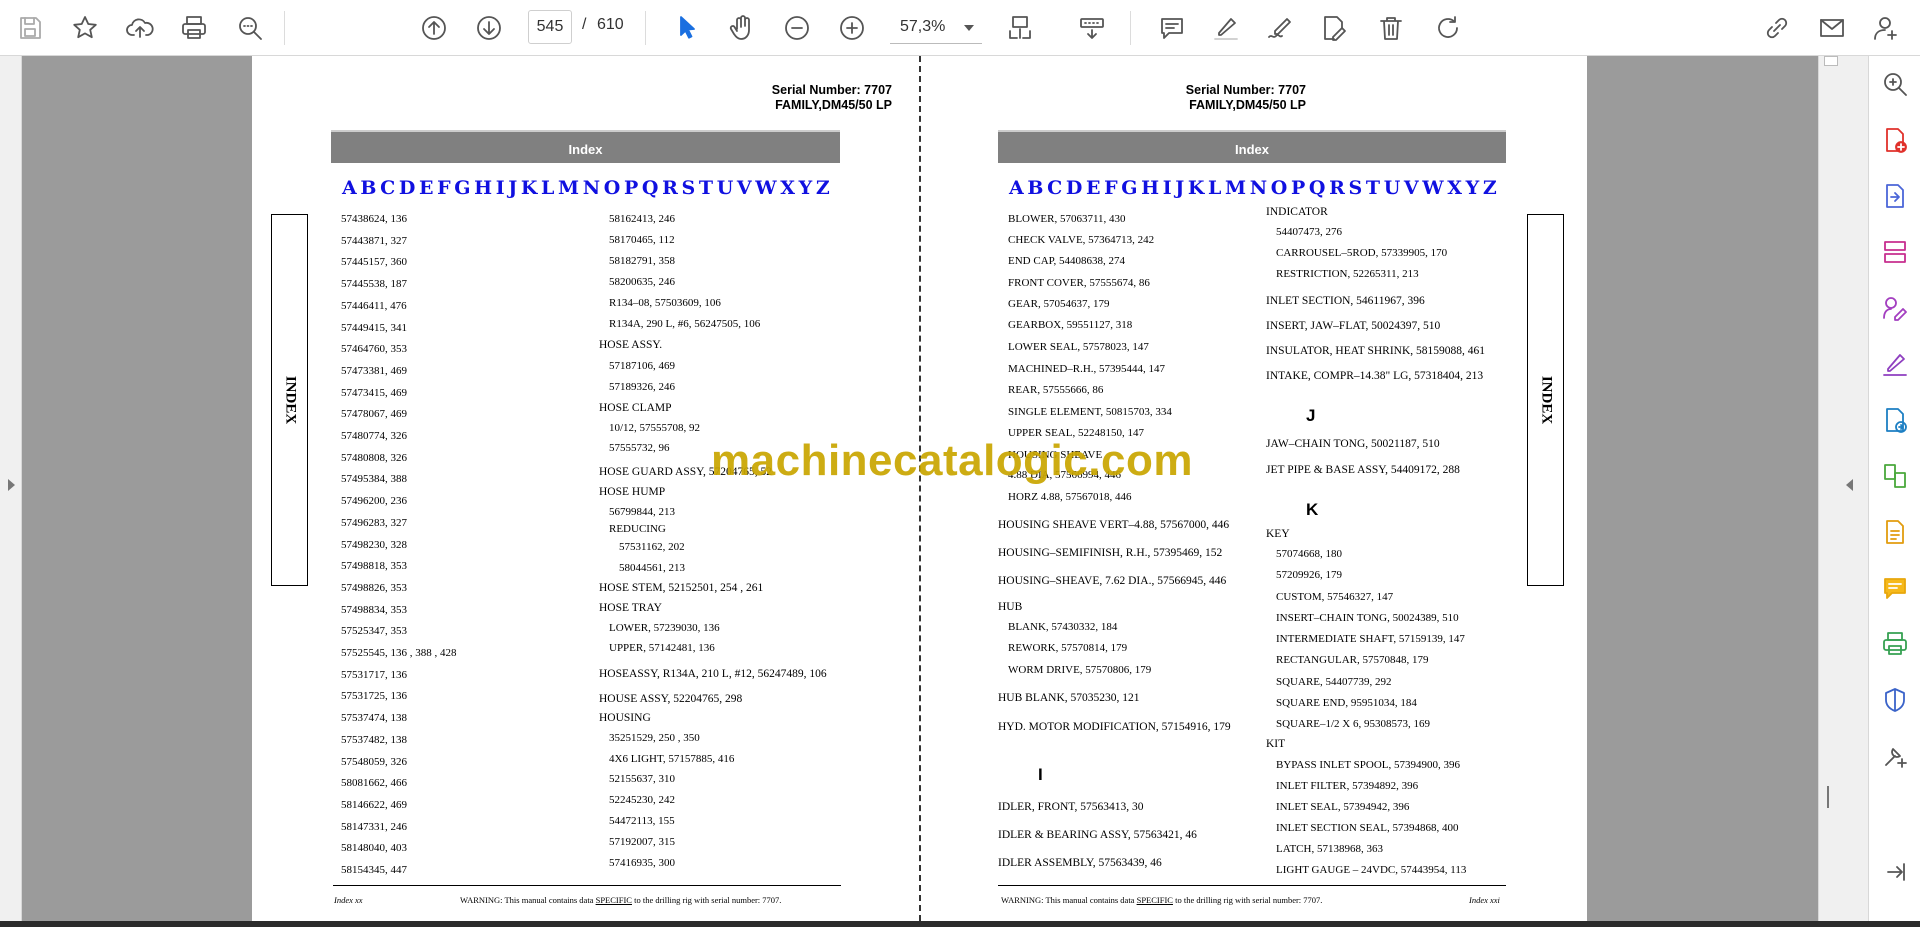 This screenshot has height=927, width=1920. I want to click on index-entry: 57473415, 469, so click(374, 393).